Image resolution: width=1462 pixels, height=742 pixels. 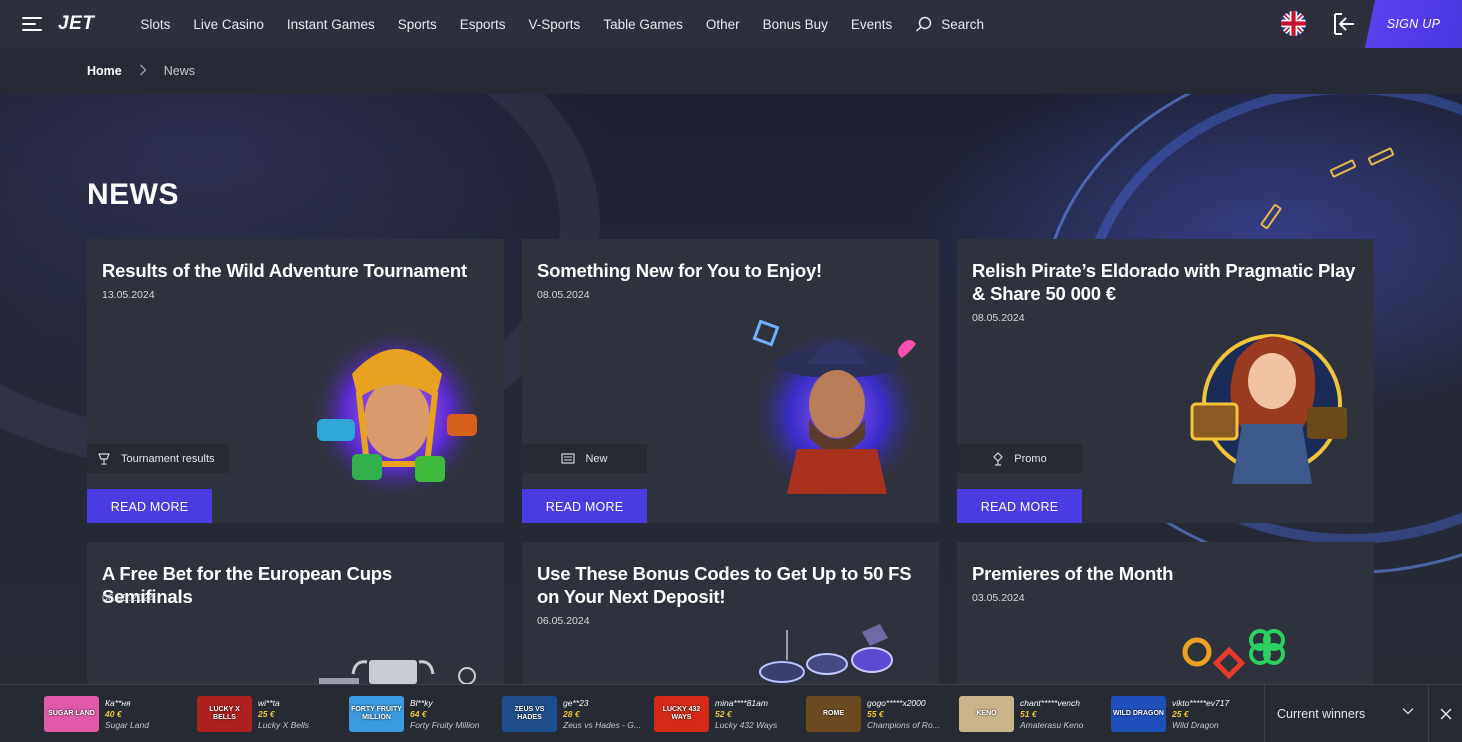 I want to click on pirate-girl-image, so click(x=1272, y=406).